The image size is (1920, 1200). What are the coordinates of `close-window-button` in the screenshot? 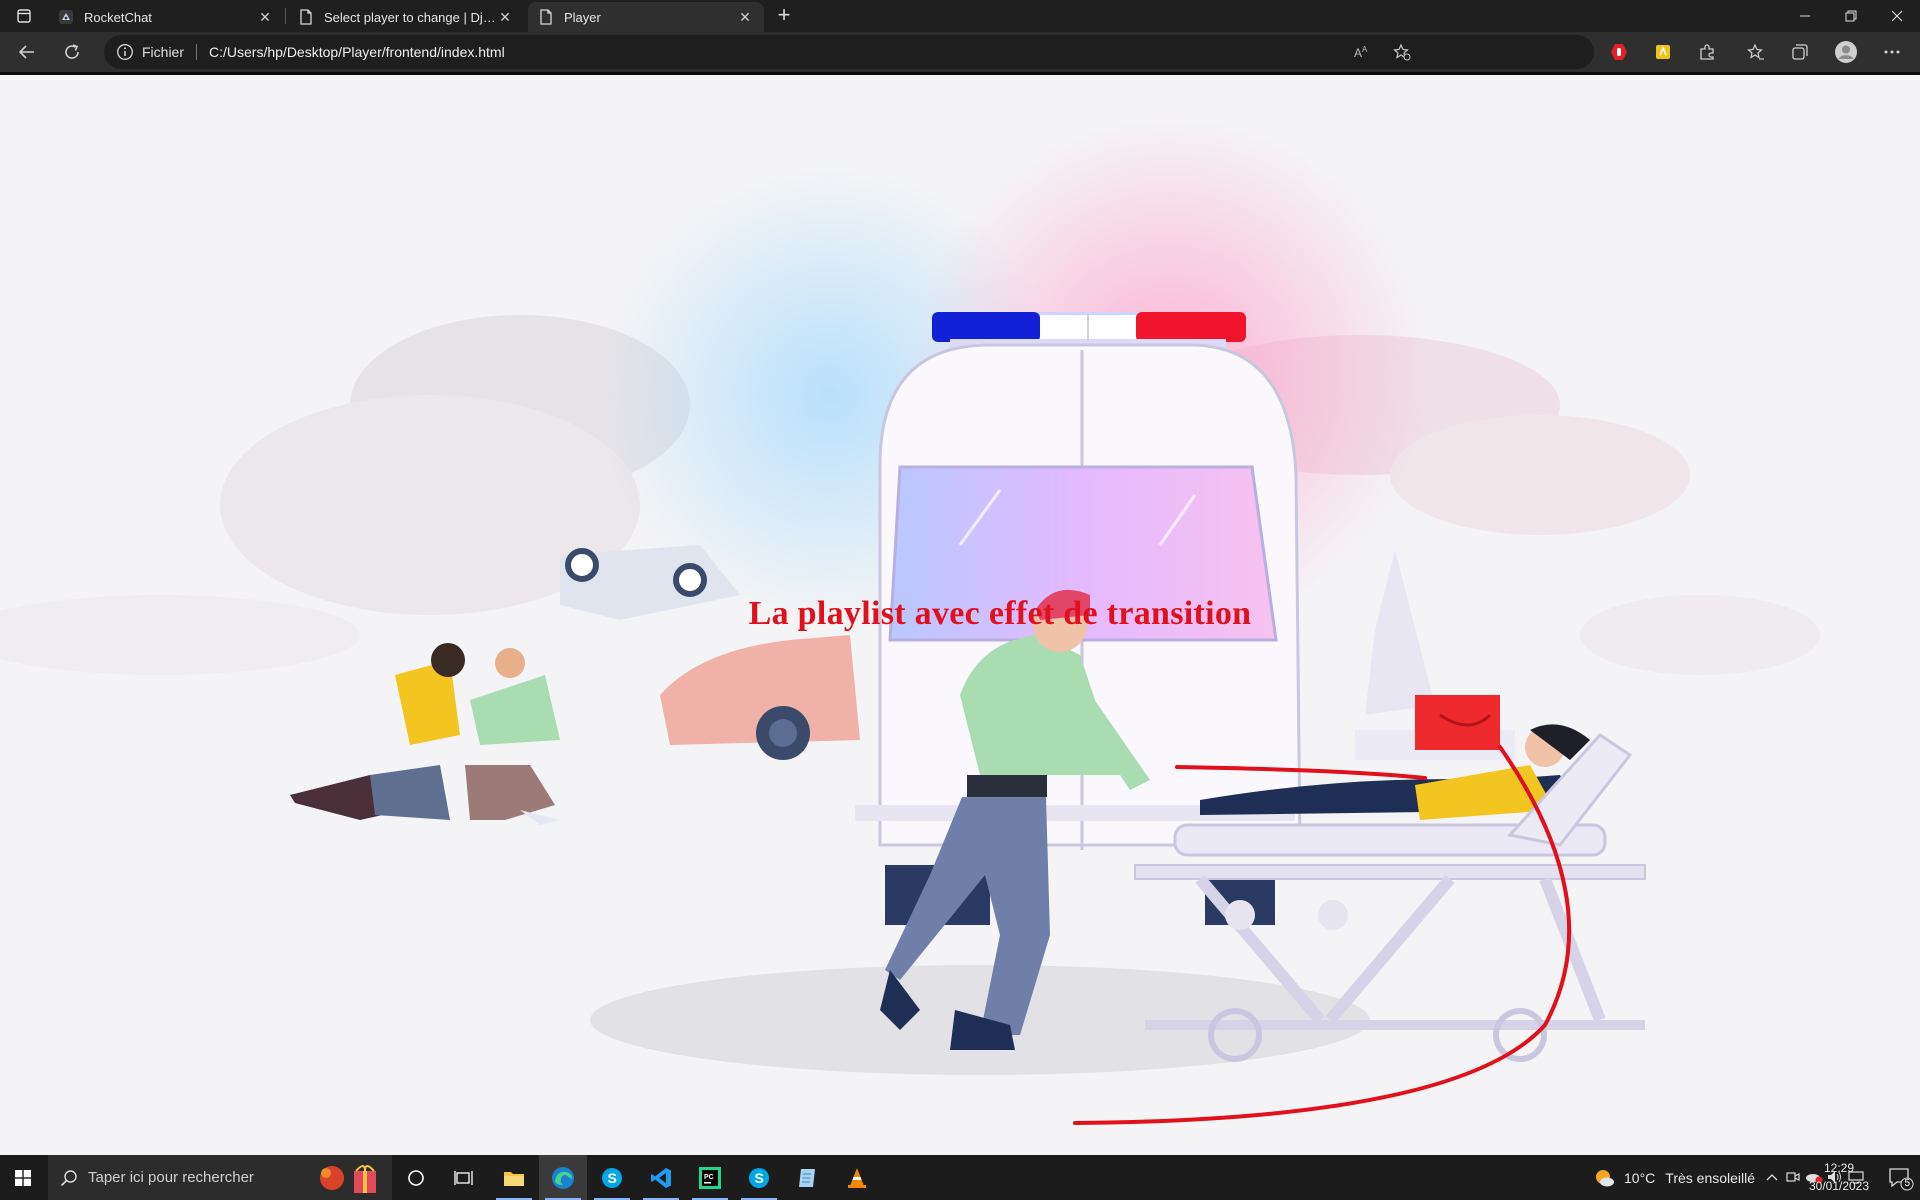 It's located at (1897, 16).